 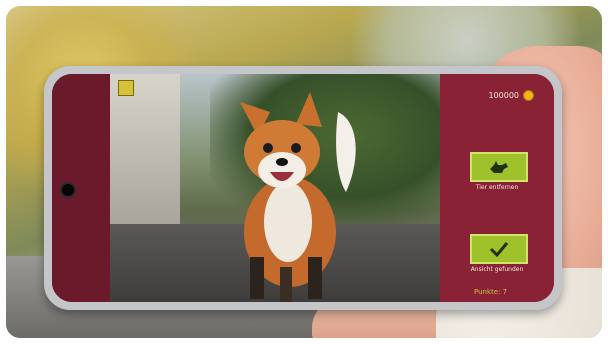 I want to click on fox-eye-right, so click(x=296, y=148).